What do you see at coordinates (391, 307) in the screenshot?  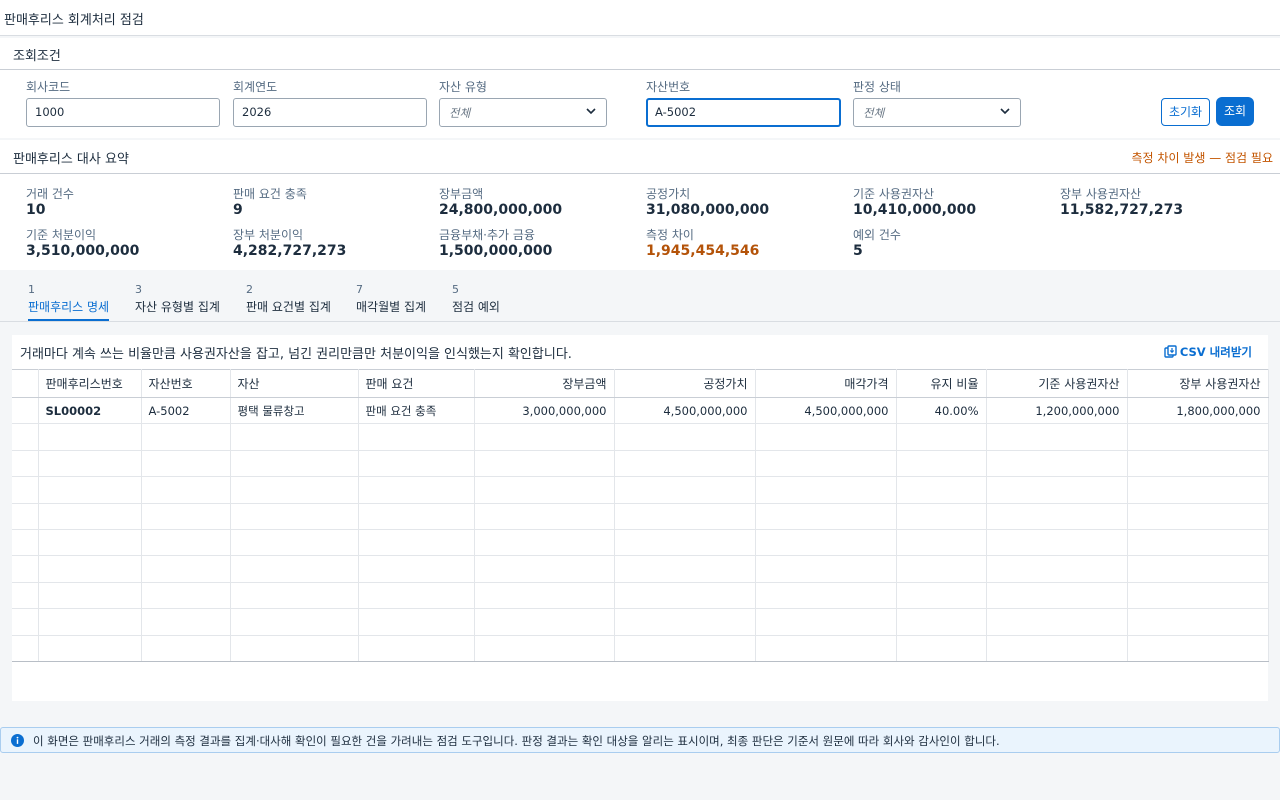 I see `tab-label: 매각월별 집계` at bounding box center [391, 307].